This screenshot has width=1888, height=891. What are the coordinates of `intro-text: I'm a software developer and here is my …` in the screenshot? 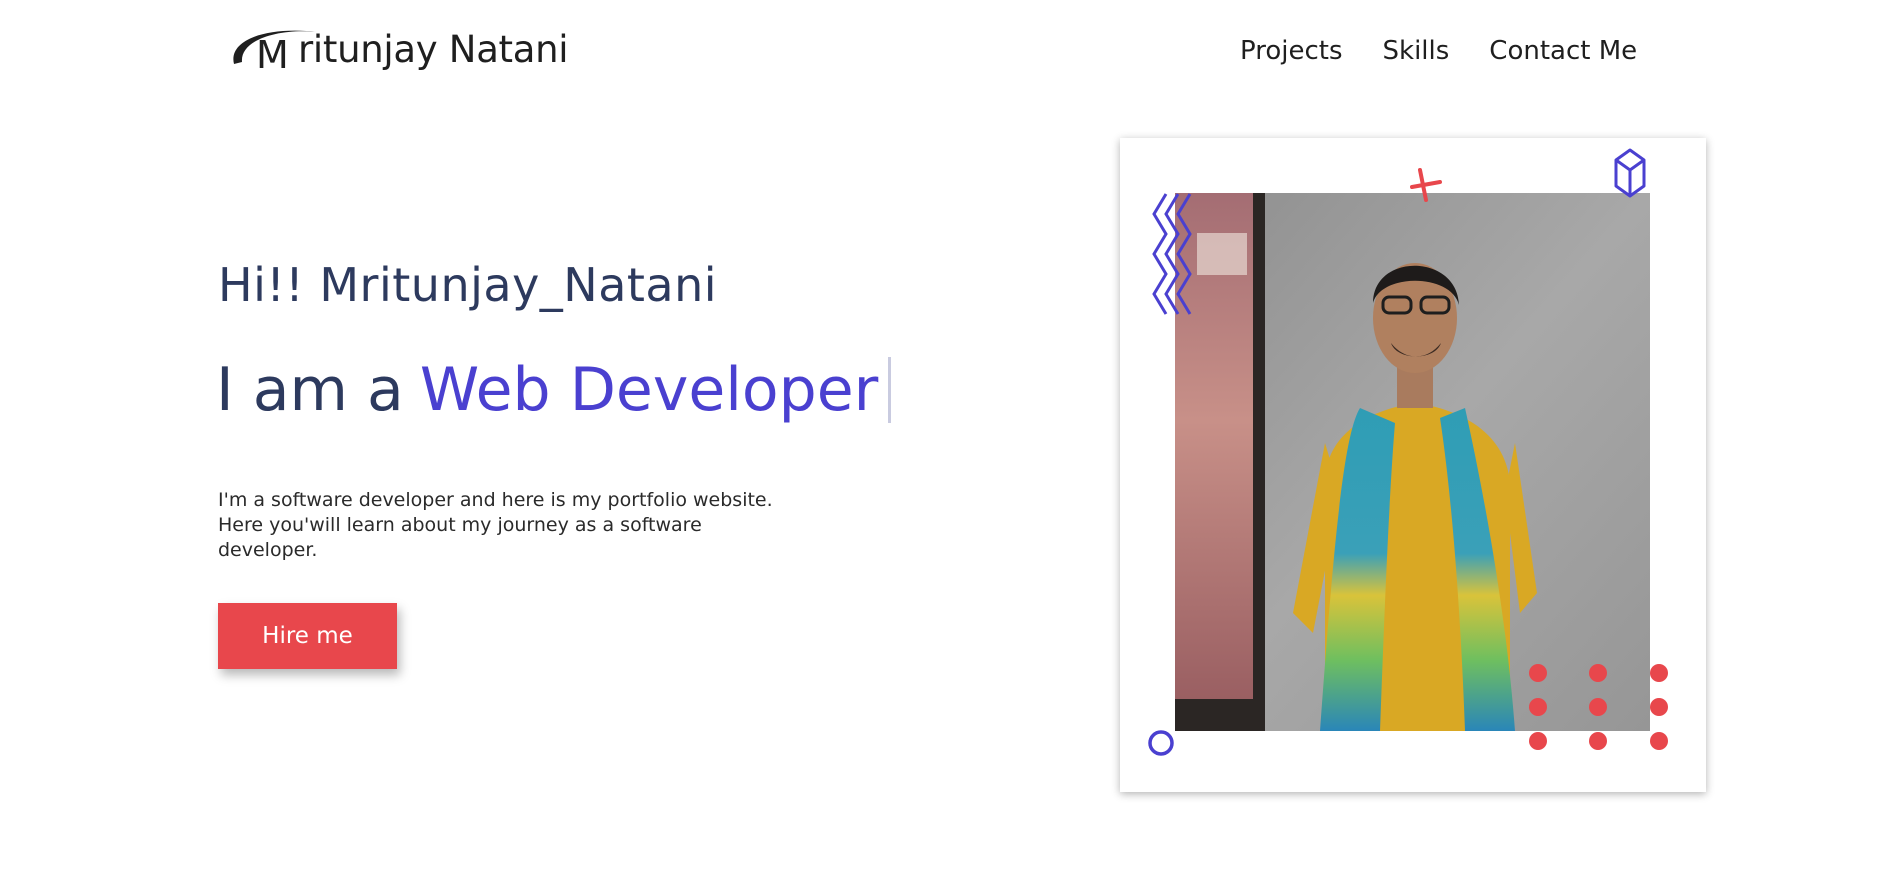 It's located at (495, 525).